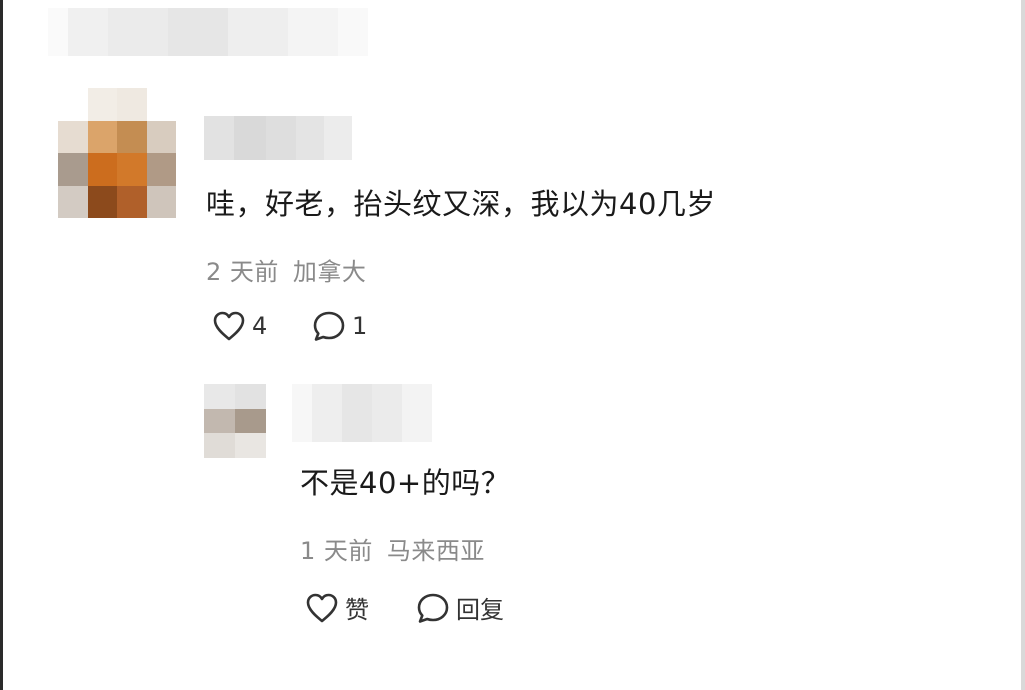  Describe the element at coordinates (336, 551) in the screenshot. I see `reply-timestamp: 1 天前` at that location.